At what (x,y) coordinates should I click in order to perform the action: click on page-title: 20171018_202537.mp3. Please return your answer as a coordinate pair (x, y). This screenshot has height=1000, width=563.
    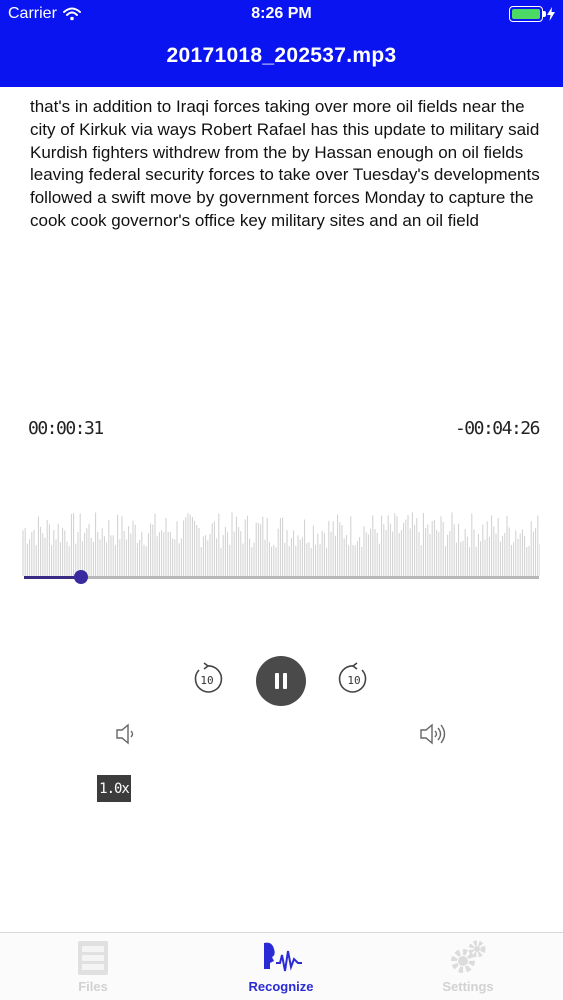
    Looking at the image, I should click on (281, 55).